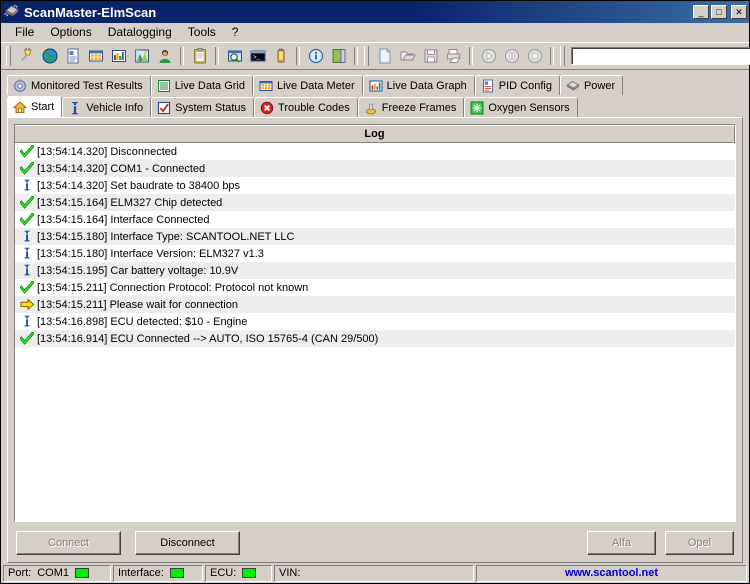  What do you see at coordinates (599, 85) in the screenshot?
I see `tab-label: Power` at bounding box center [599, 85].